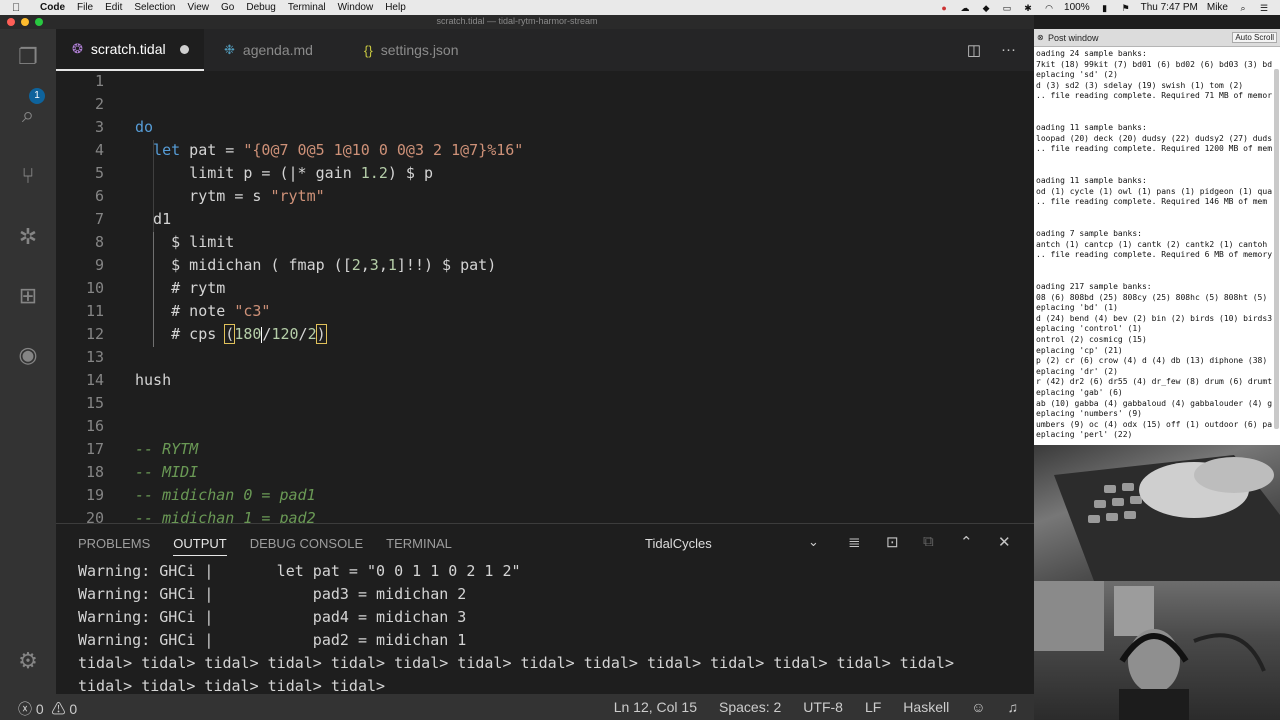  Describe the element at coordinates (47, 709) in the screenshot. I see `problems-status: ⓧ 0 ⚠ 0` at that location.